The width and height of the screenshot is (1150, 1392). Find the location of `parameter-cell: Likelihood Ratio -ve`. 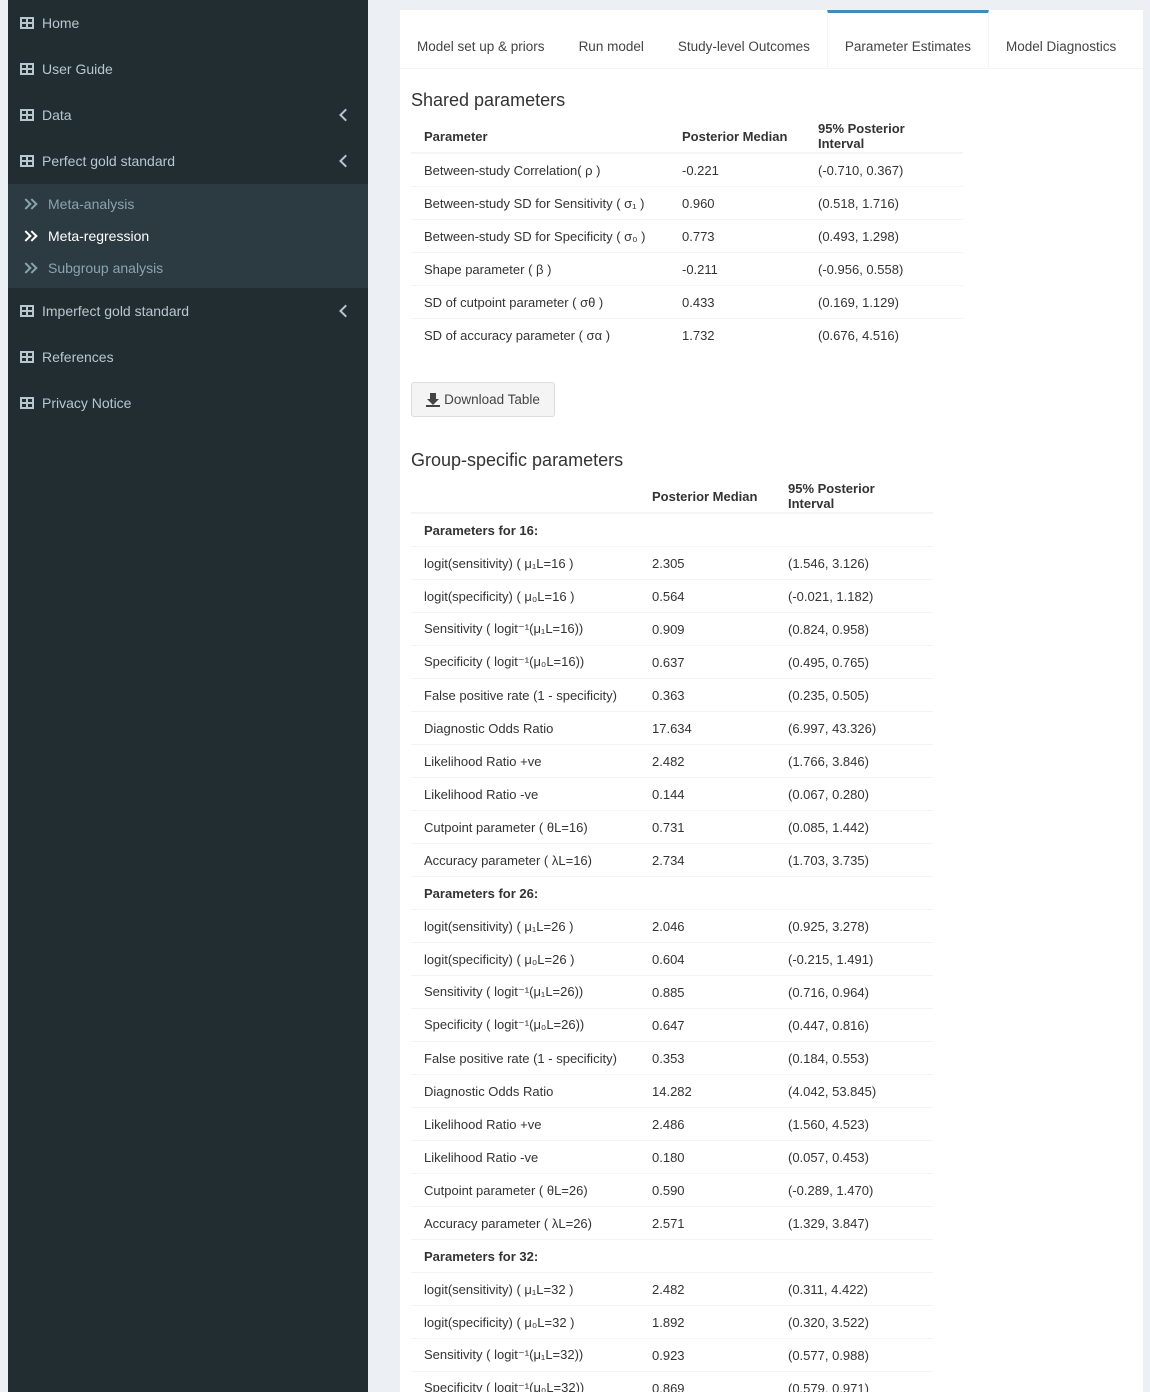

parameter-cell: Likelihood Ratio -ve is located at coordinates (525, 1157).